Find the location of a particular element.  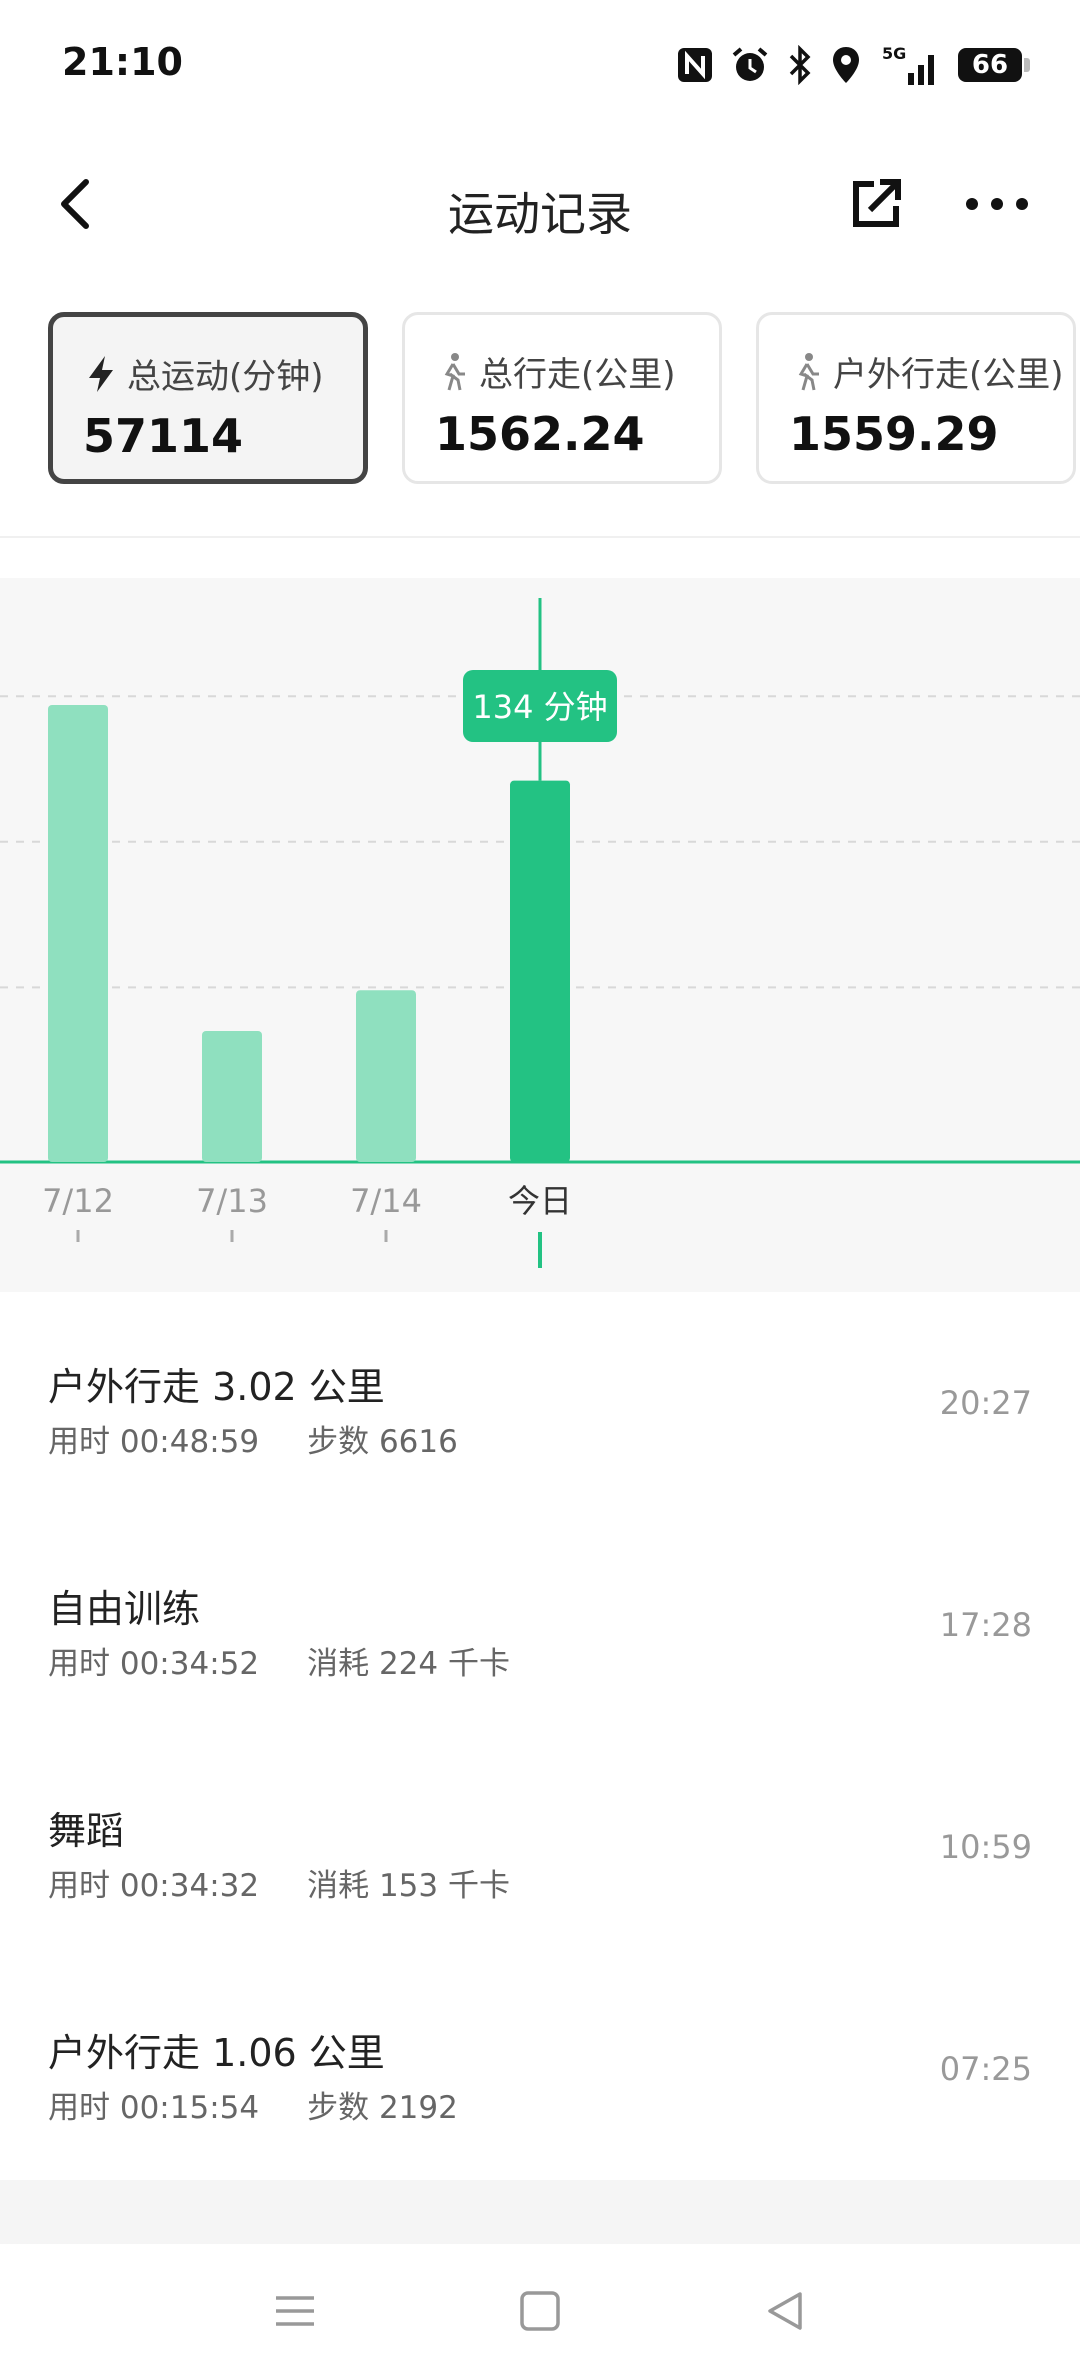

chart-x-label: 7/12 is located at coordinates (78, 1201).